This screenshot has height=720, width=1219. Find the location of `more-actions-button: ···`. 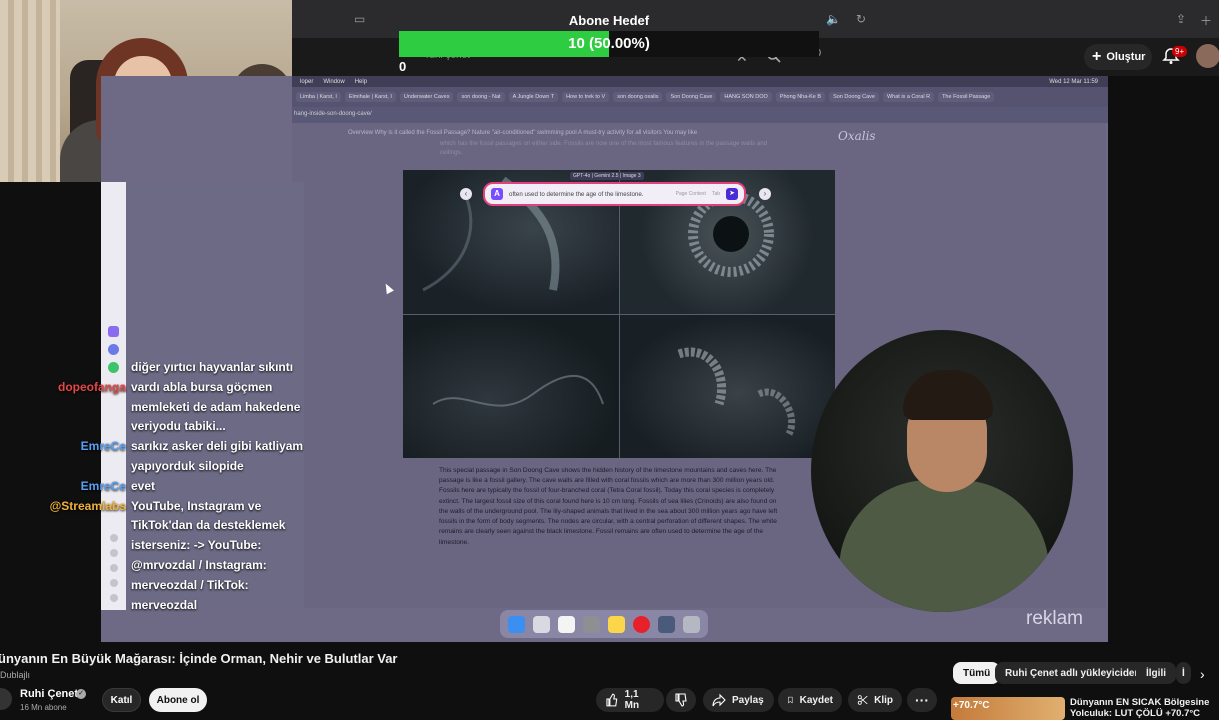

more-actions-button: ··· is located at coordinates (922, 700).